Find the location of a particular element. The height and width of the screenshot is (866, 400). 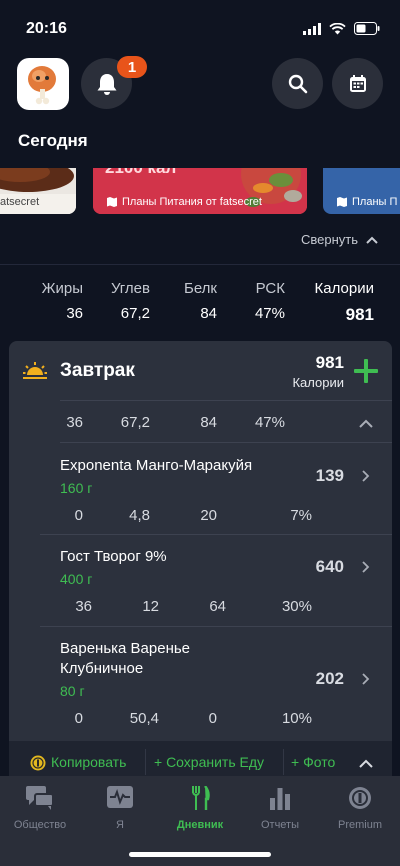

wifi-icon is located at coordinates (337, 28).